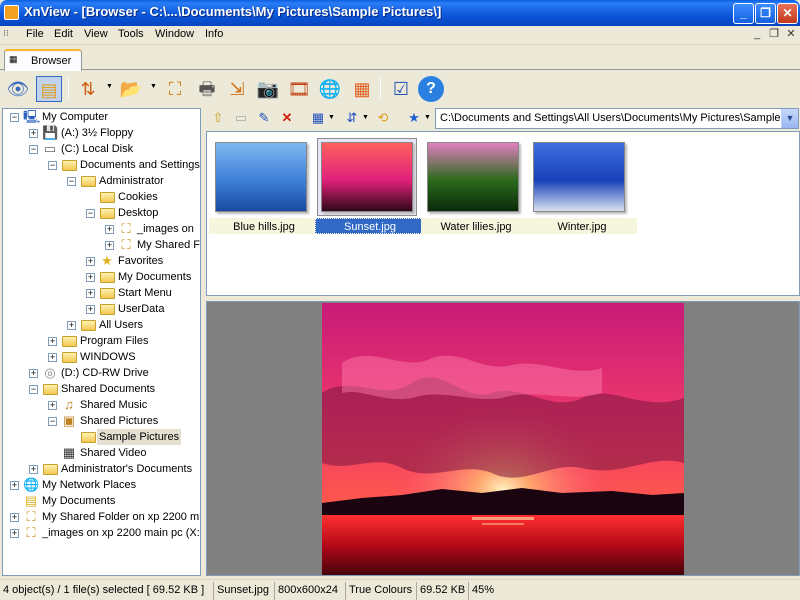 Image resolution: width=800 pixels, height=600 pixels. What do you see at coordinates (101, 357) in the screenshot?
I see `tree-node: + WINDOWS` at bounding box center [101, 357].